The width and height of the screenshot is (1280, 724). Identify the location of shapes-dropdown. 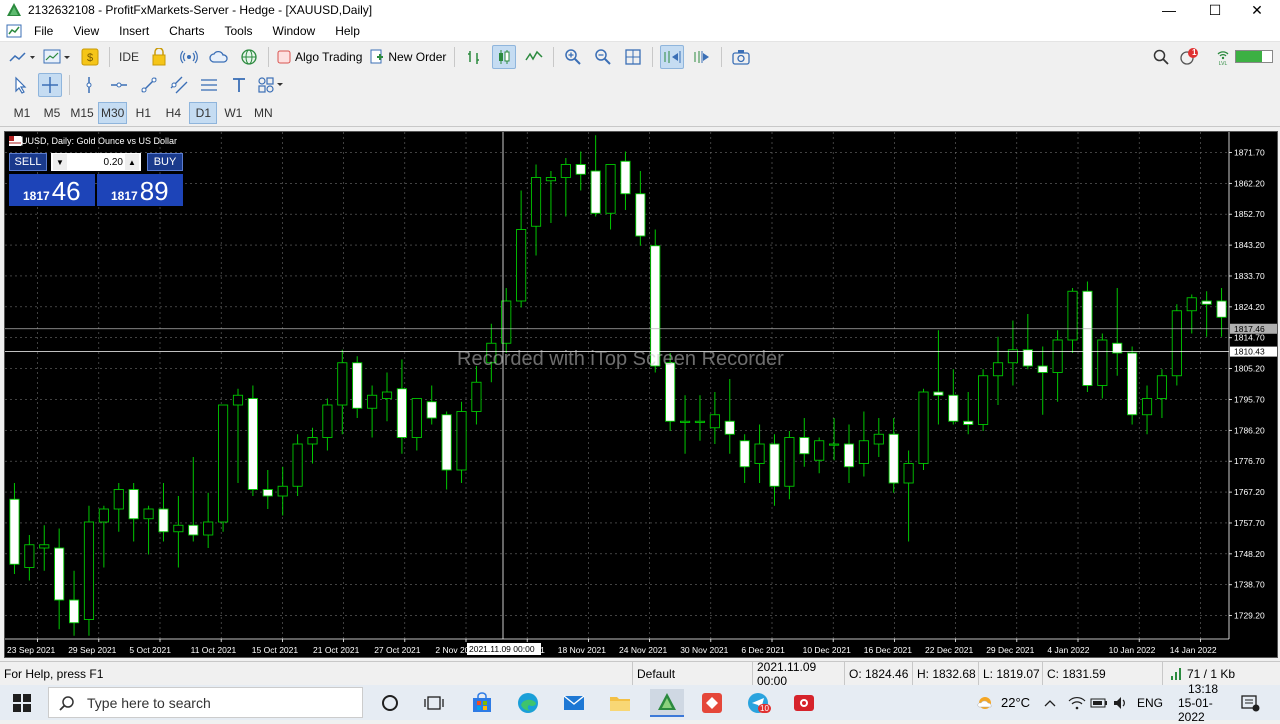
(271, 85).